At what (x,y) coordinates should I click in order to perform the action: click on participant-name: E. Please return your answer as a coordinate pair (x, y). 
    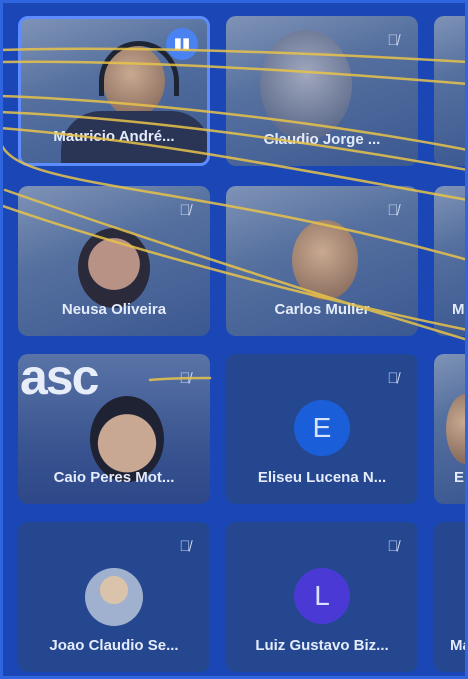
    Looking at the image, I should click on (459, 477).